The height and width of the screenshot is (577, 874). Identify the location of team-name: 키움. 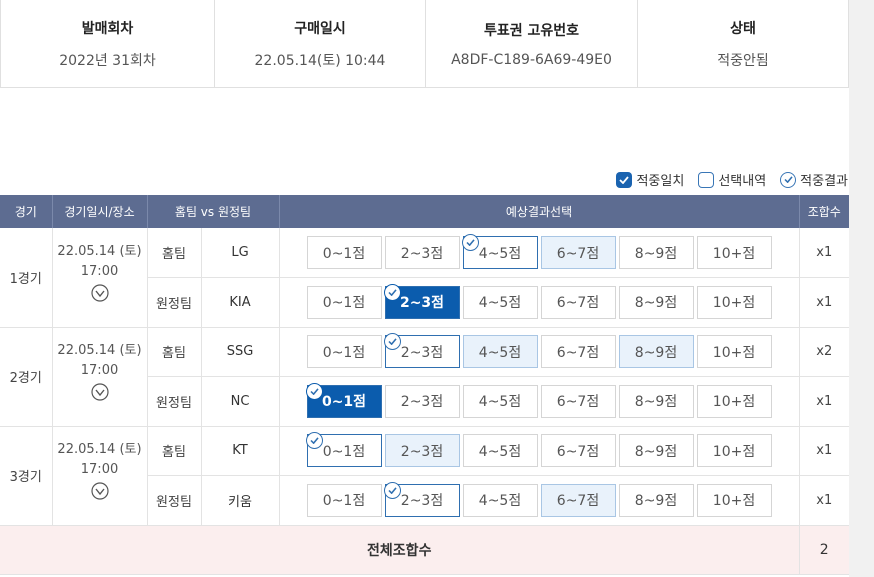
(240, 500).